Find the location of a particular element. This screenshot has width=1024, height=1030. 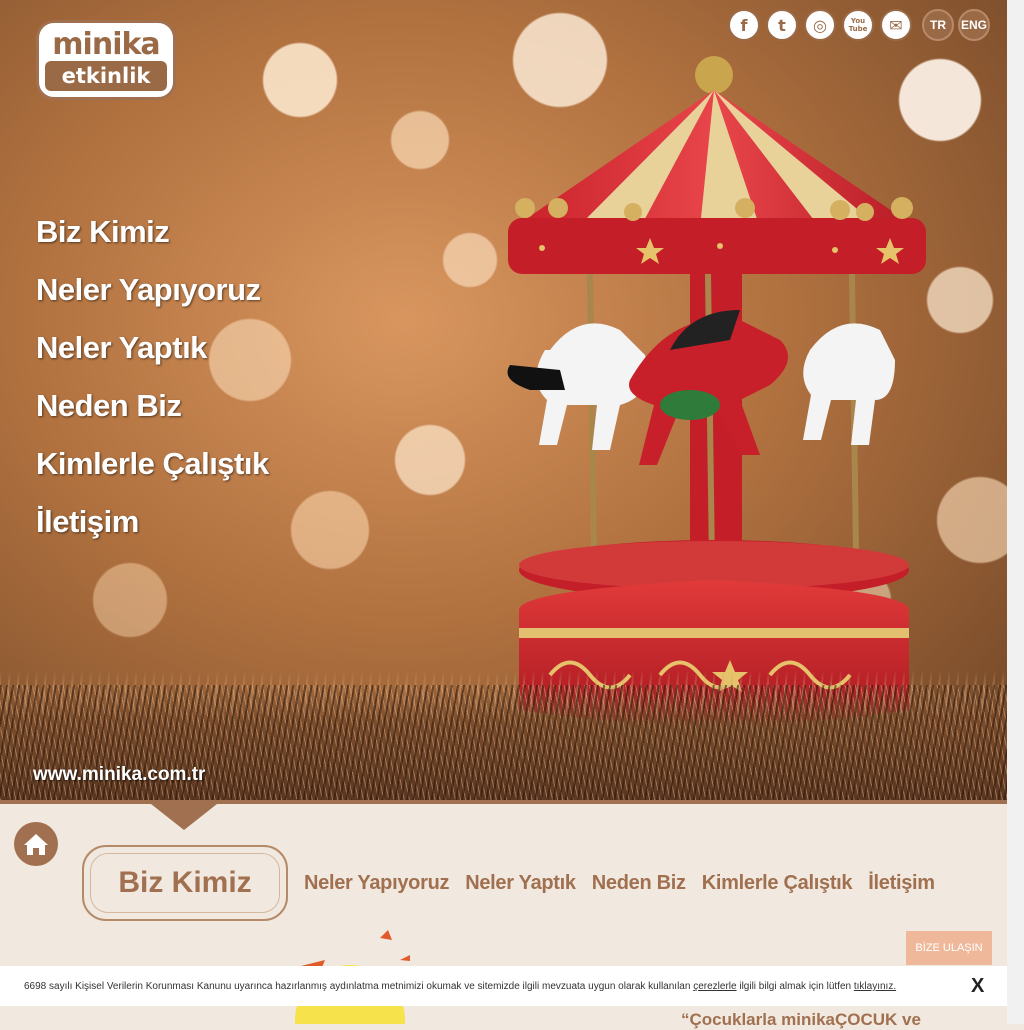

cookie-close-button: X is located at coordinates (977, 986).